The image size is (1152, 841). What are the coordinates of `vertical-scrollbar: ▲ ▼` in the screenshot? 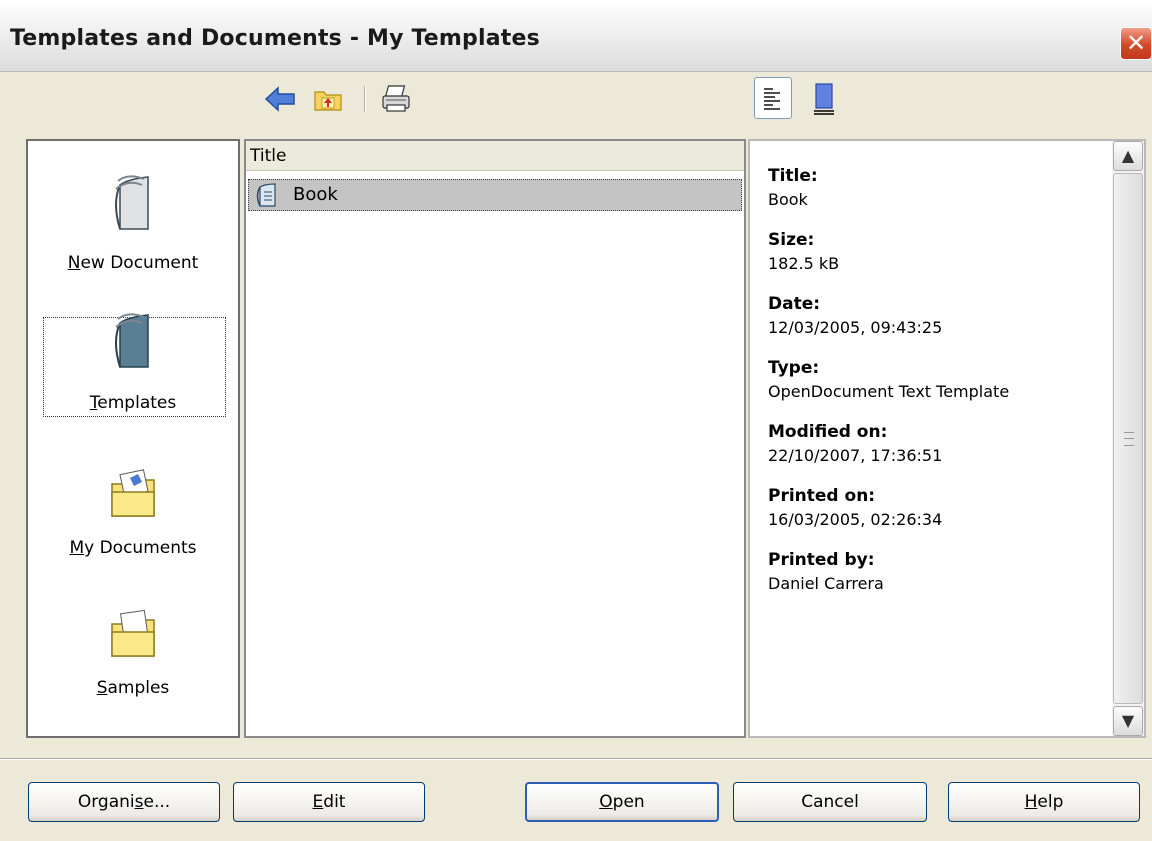 It's located at (1128, 438).